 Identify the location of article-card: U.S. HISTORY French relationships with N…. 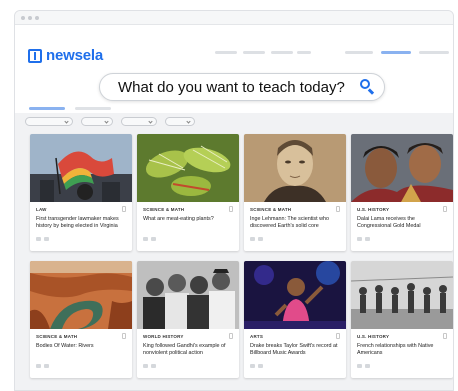
(402, 319).